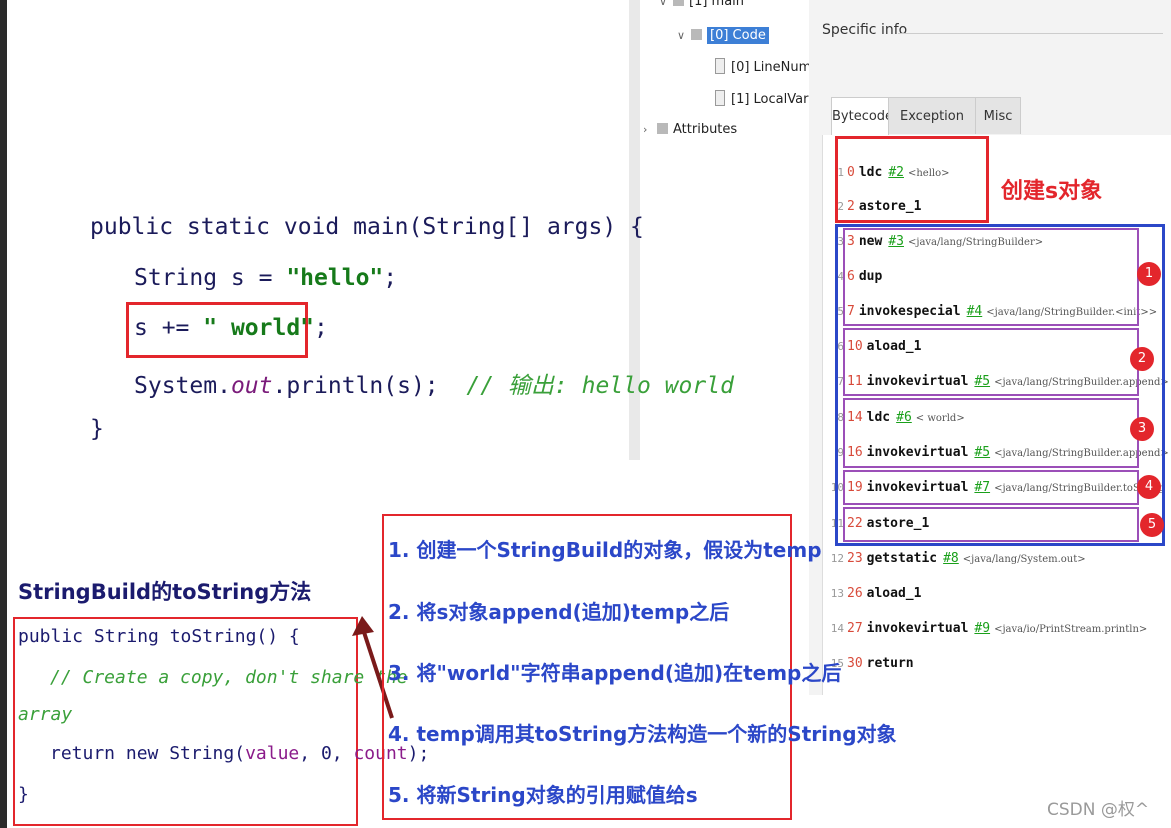  I want to click on bytecode-constant-ref: #8, so click(951, 558).